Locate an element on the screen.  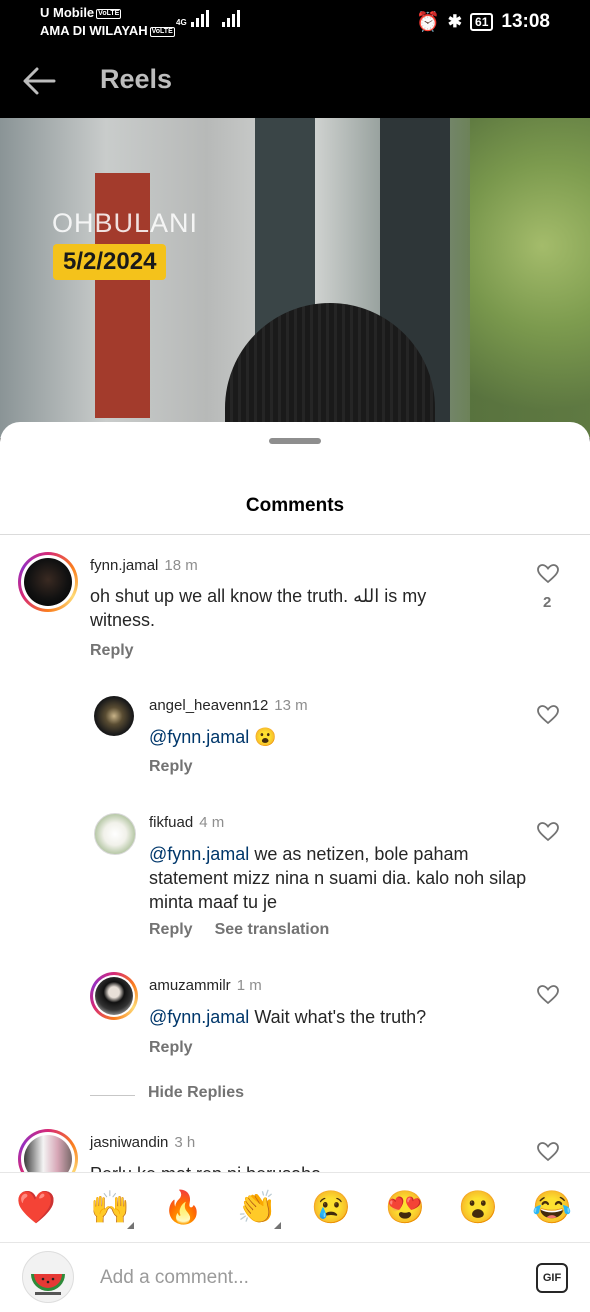
username: jasniwandin is located at coordinates (129, 1142).